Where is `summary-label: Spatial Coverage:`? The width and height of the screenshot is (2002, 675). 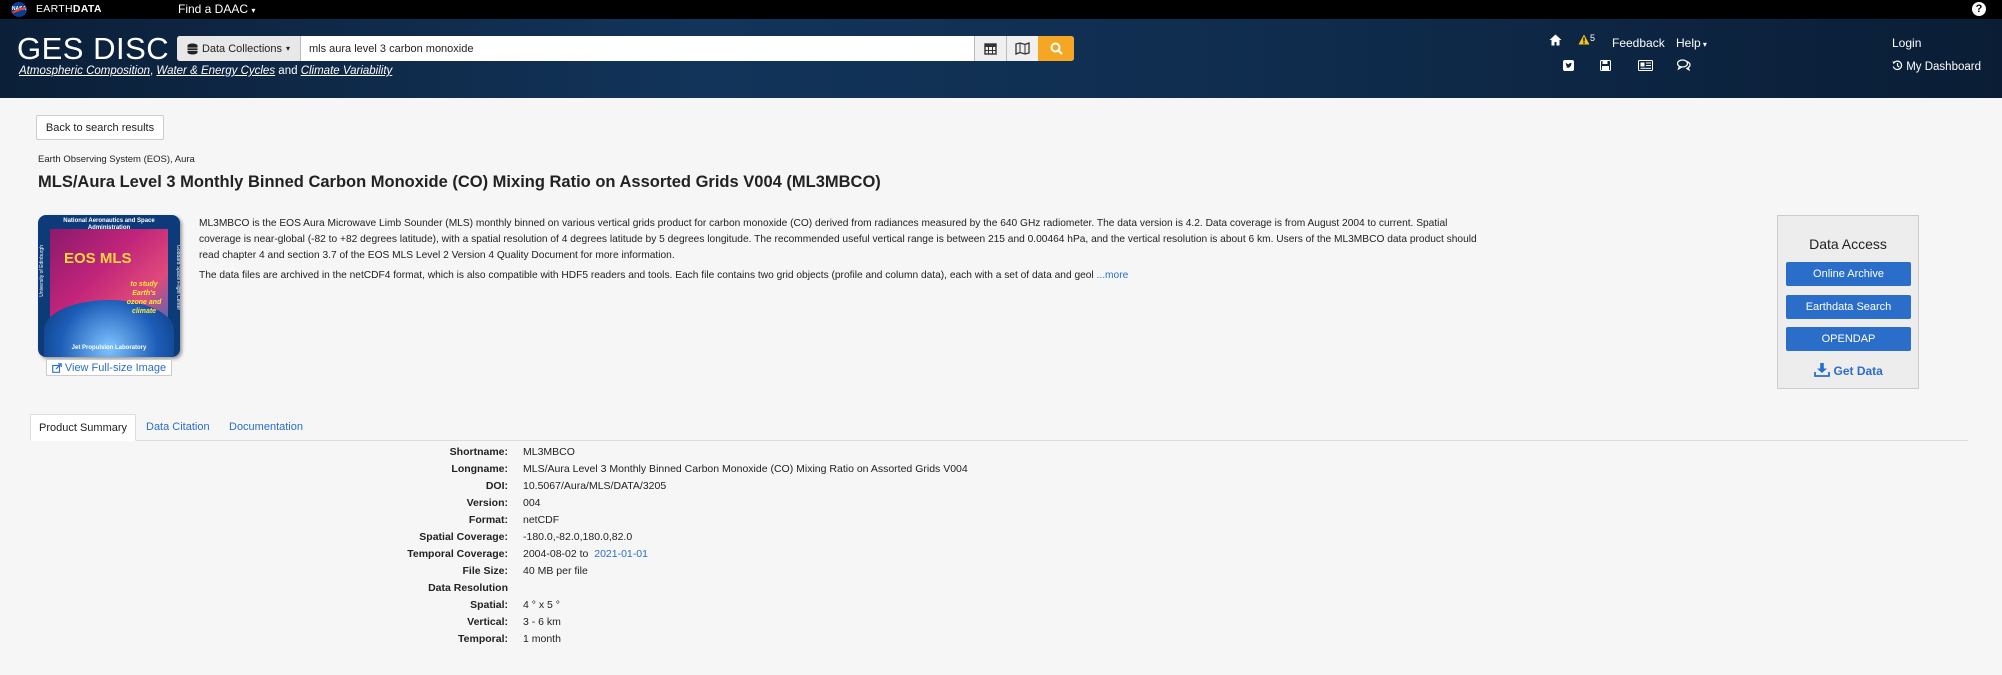 summary-label: Spatial Coverage: is located at coordinates (463, 537).